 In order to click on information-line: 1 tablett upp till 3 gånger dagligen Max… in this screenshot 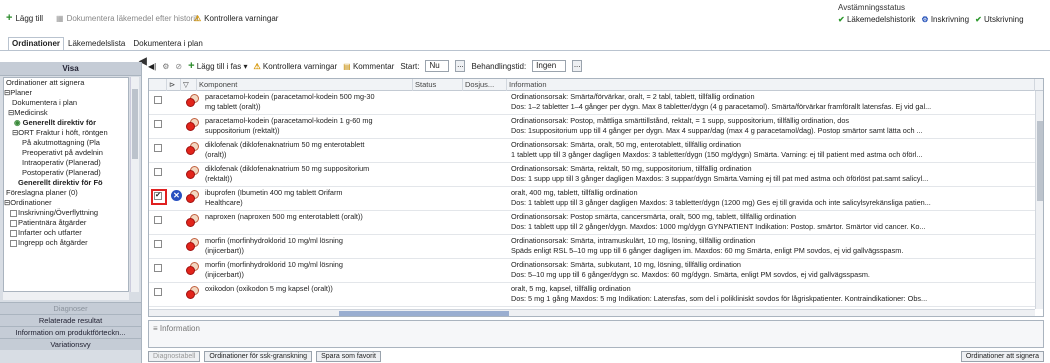, I will do `click(717, 154)`.